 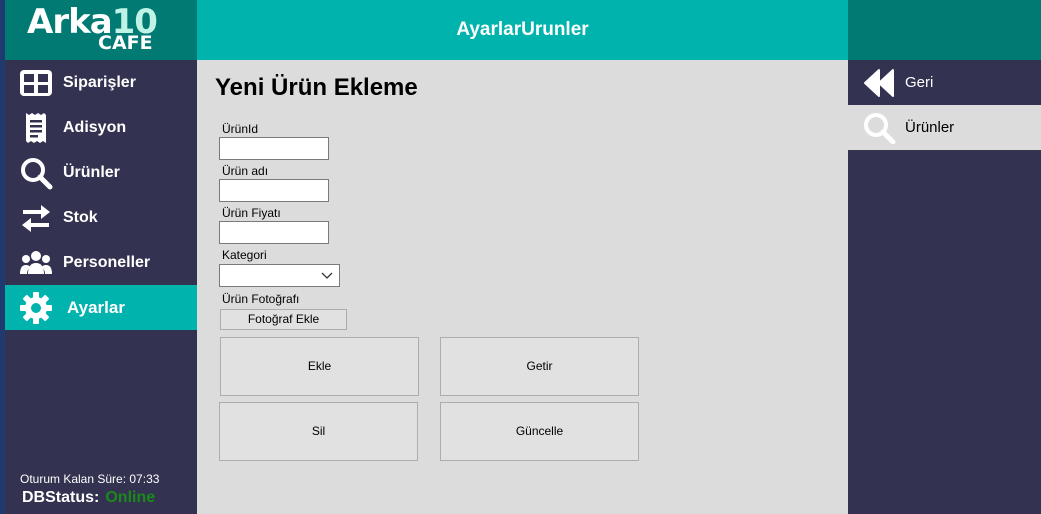 What do you see at coordinates (879, 83) in the screenshot?
I see `rewind-icon` at bounding box center [879, 83].